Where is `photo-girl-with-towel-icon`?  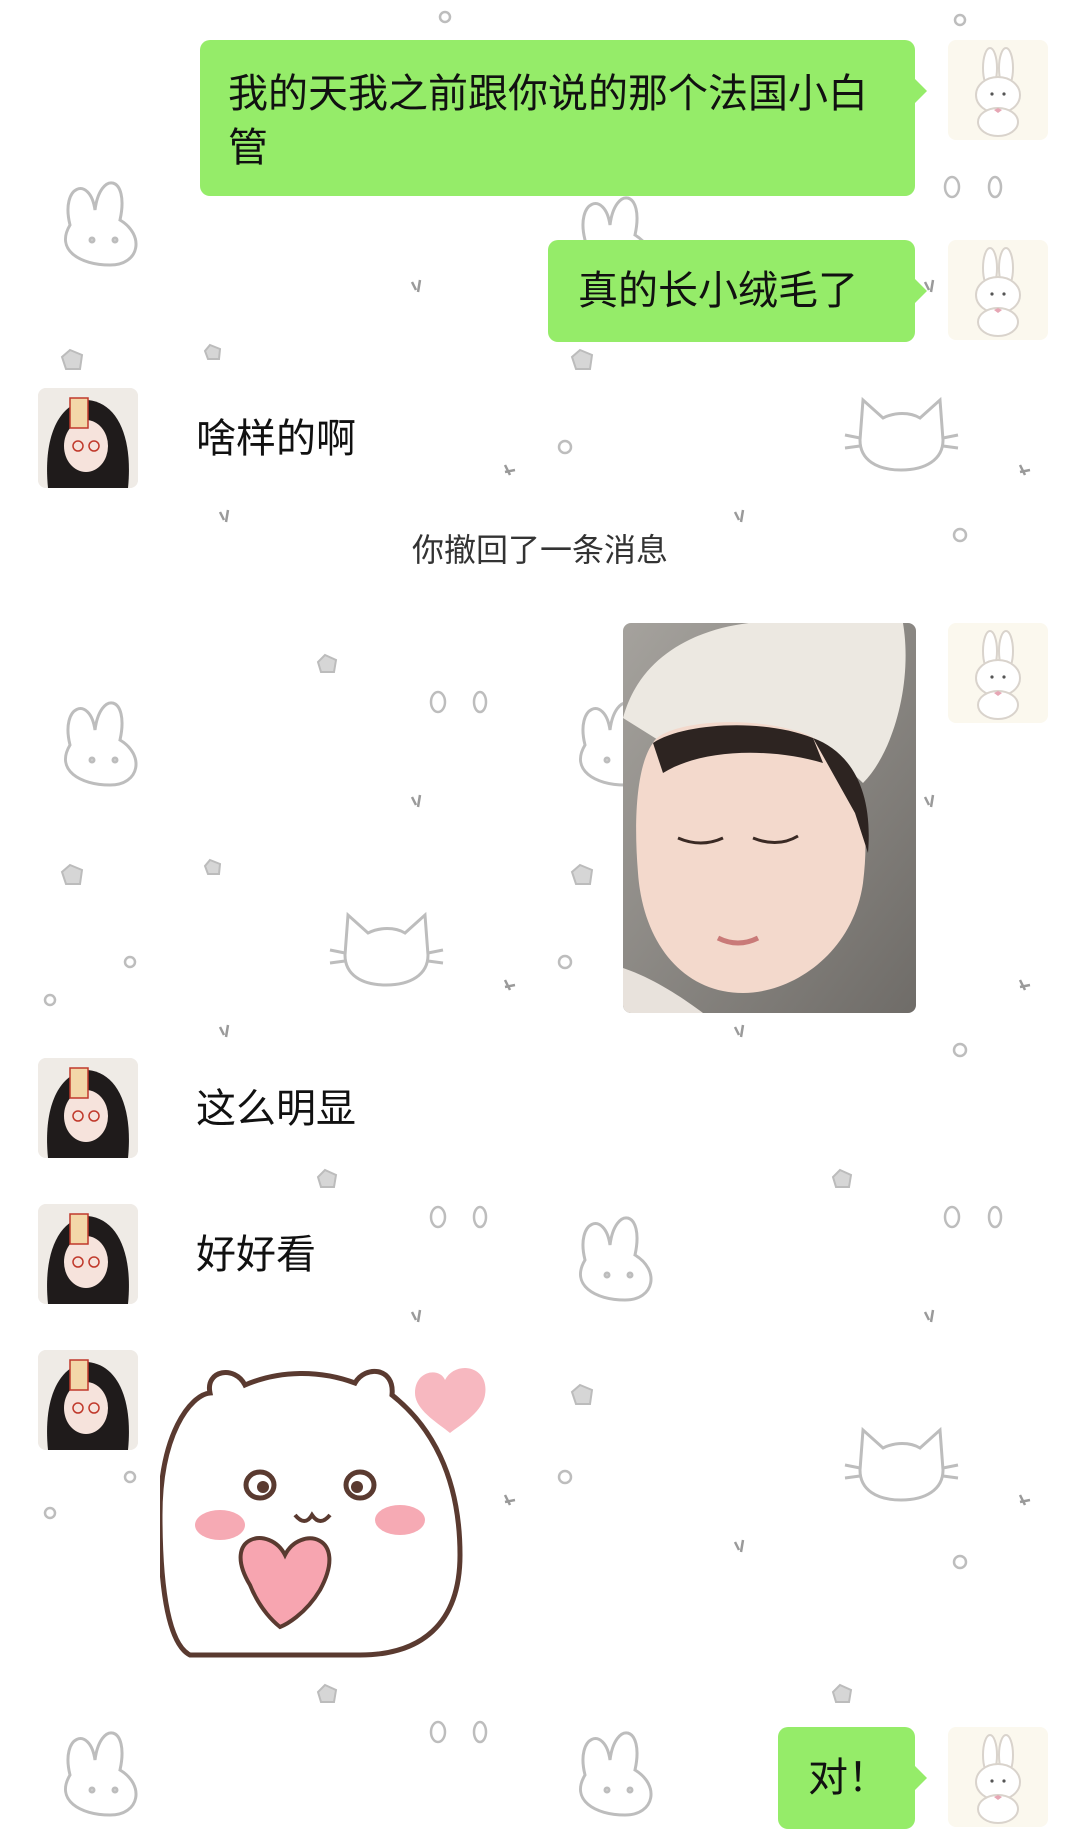 photo-girl-with-towel-icon is located at coordinates (769, 818).